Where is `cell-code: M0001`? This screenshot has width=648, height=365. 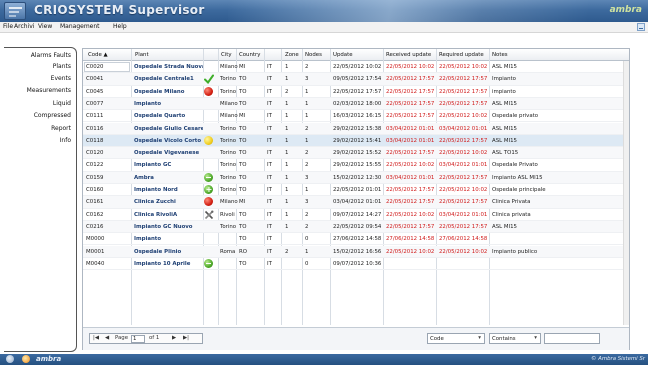
cell-code: M0001 is located at coordinates (95, 251).